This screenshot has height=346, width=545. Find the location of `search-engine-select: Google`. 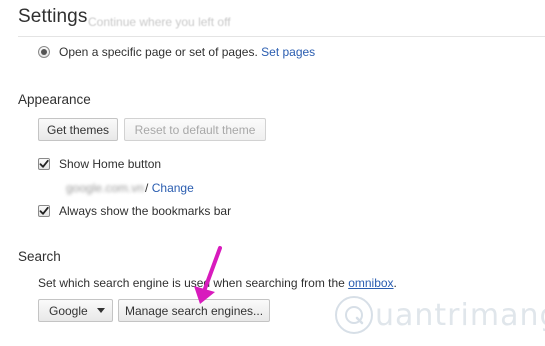

search-engine-select: Google is located at coordinates (75, 310).